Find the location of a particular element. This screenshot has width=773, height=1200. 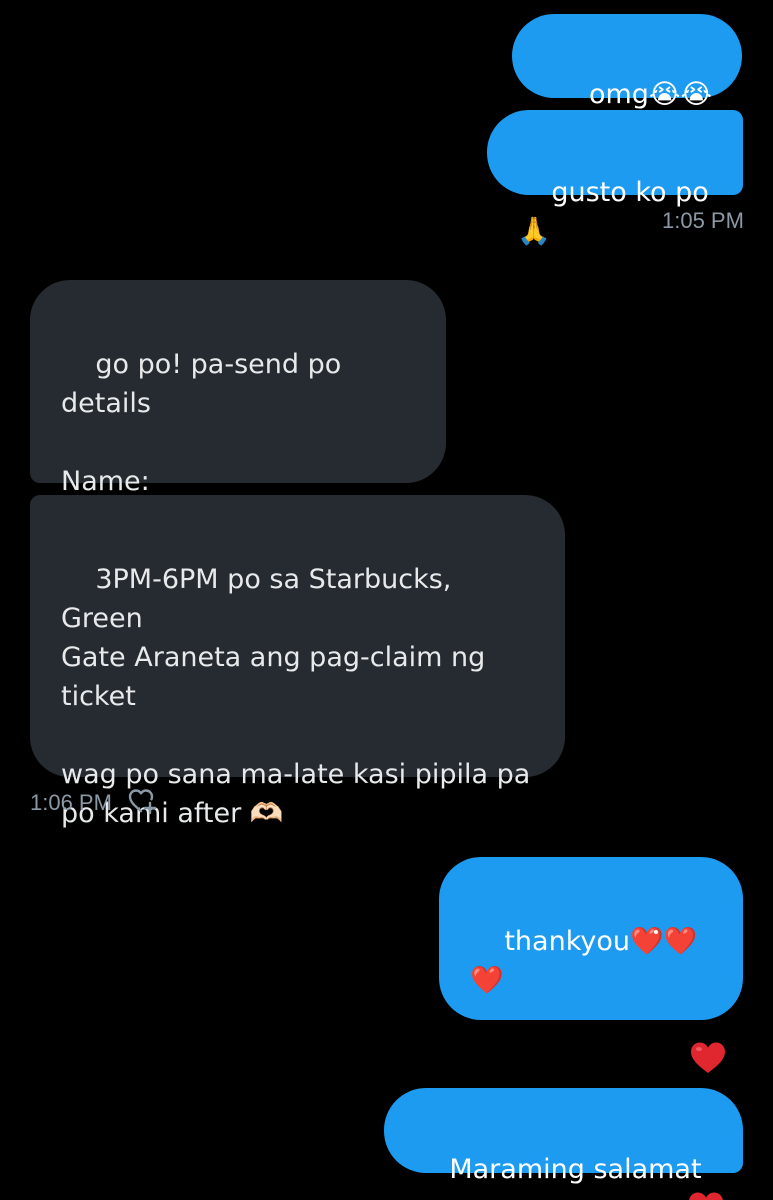

message-text: thankyou❤️❤️❤️ is located at coordinates (584, 961).